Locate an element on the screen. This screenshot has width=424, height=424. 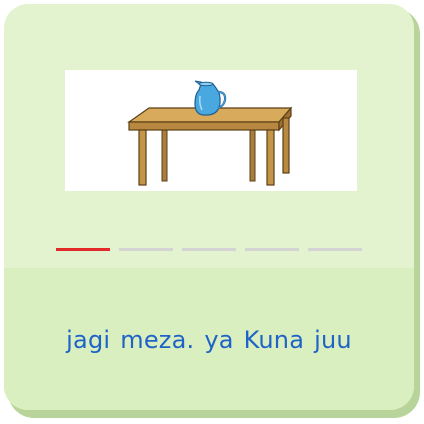
word-bank: jagi meza. ya Kuna juu is located at coordinates (209, 340).